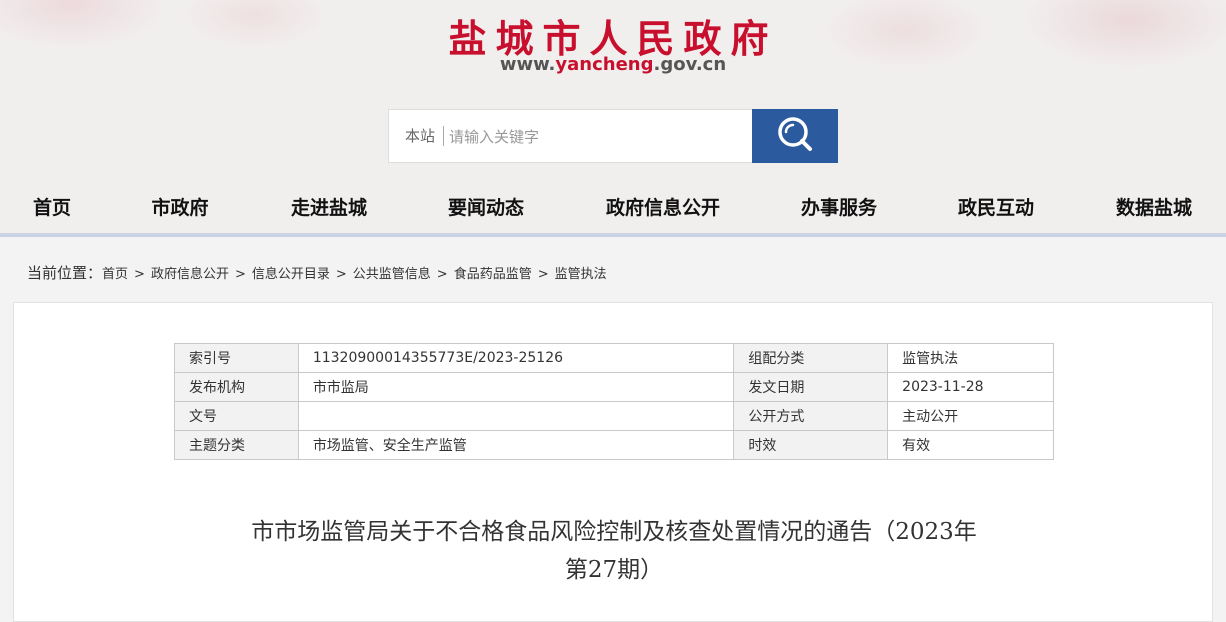  I want to click on meta-label: 发文日期, so click(811, 387).